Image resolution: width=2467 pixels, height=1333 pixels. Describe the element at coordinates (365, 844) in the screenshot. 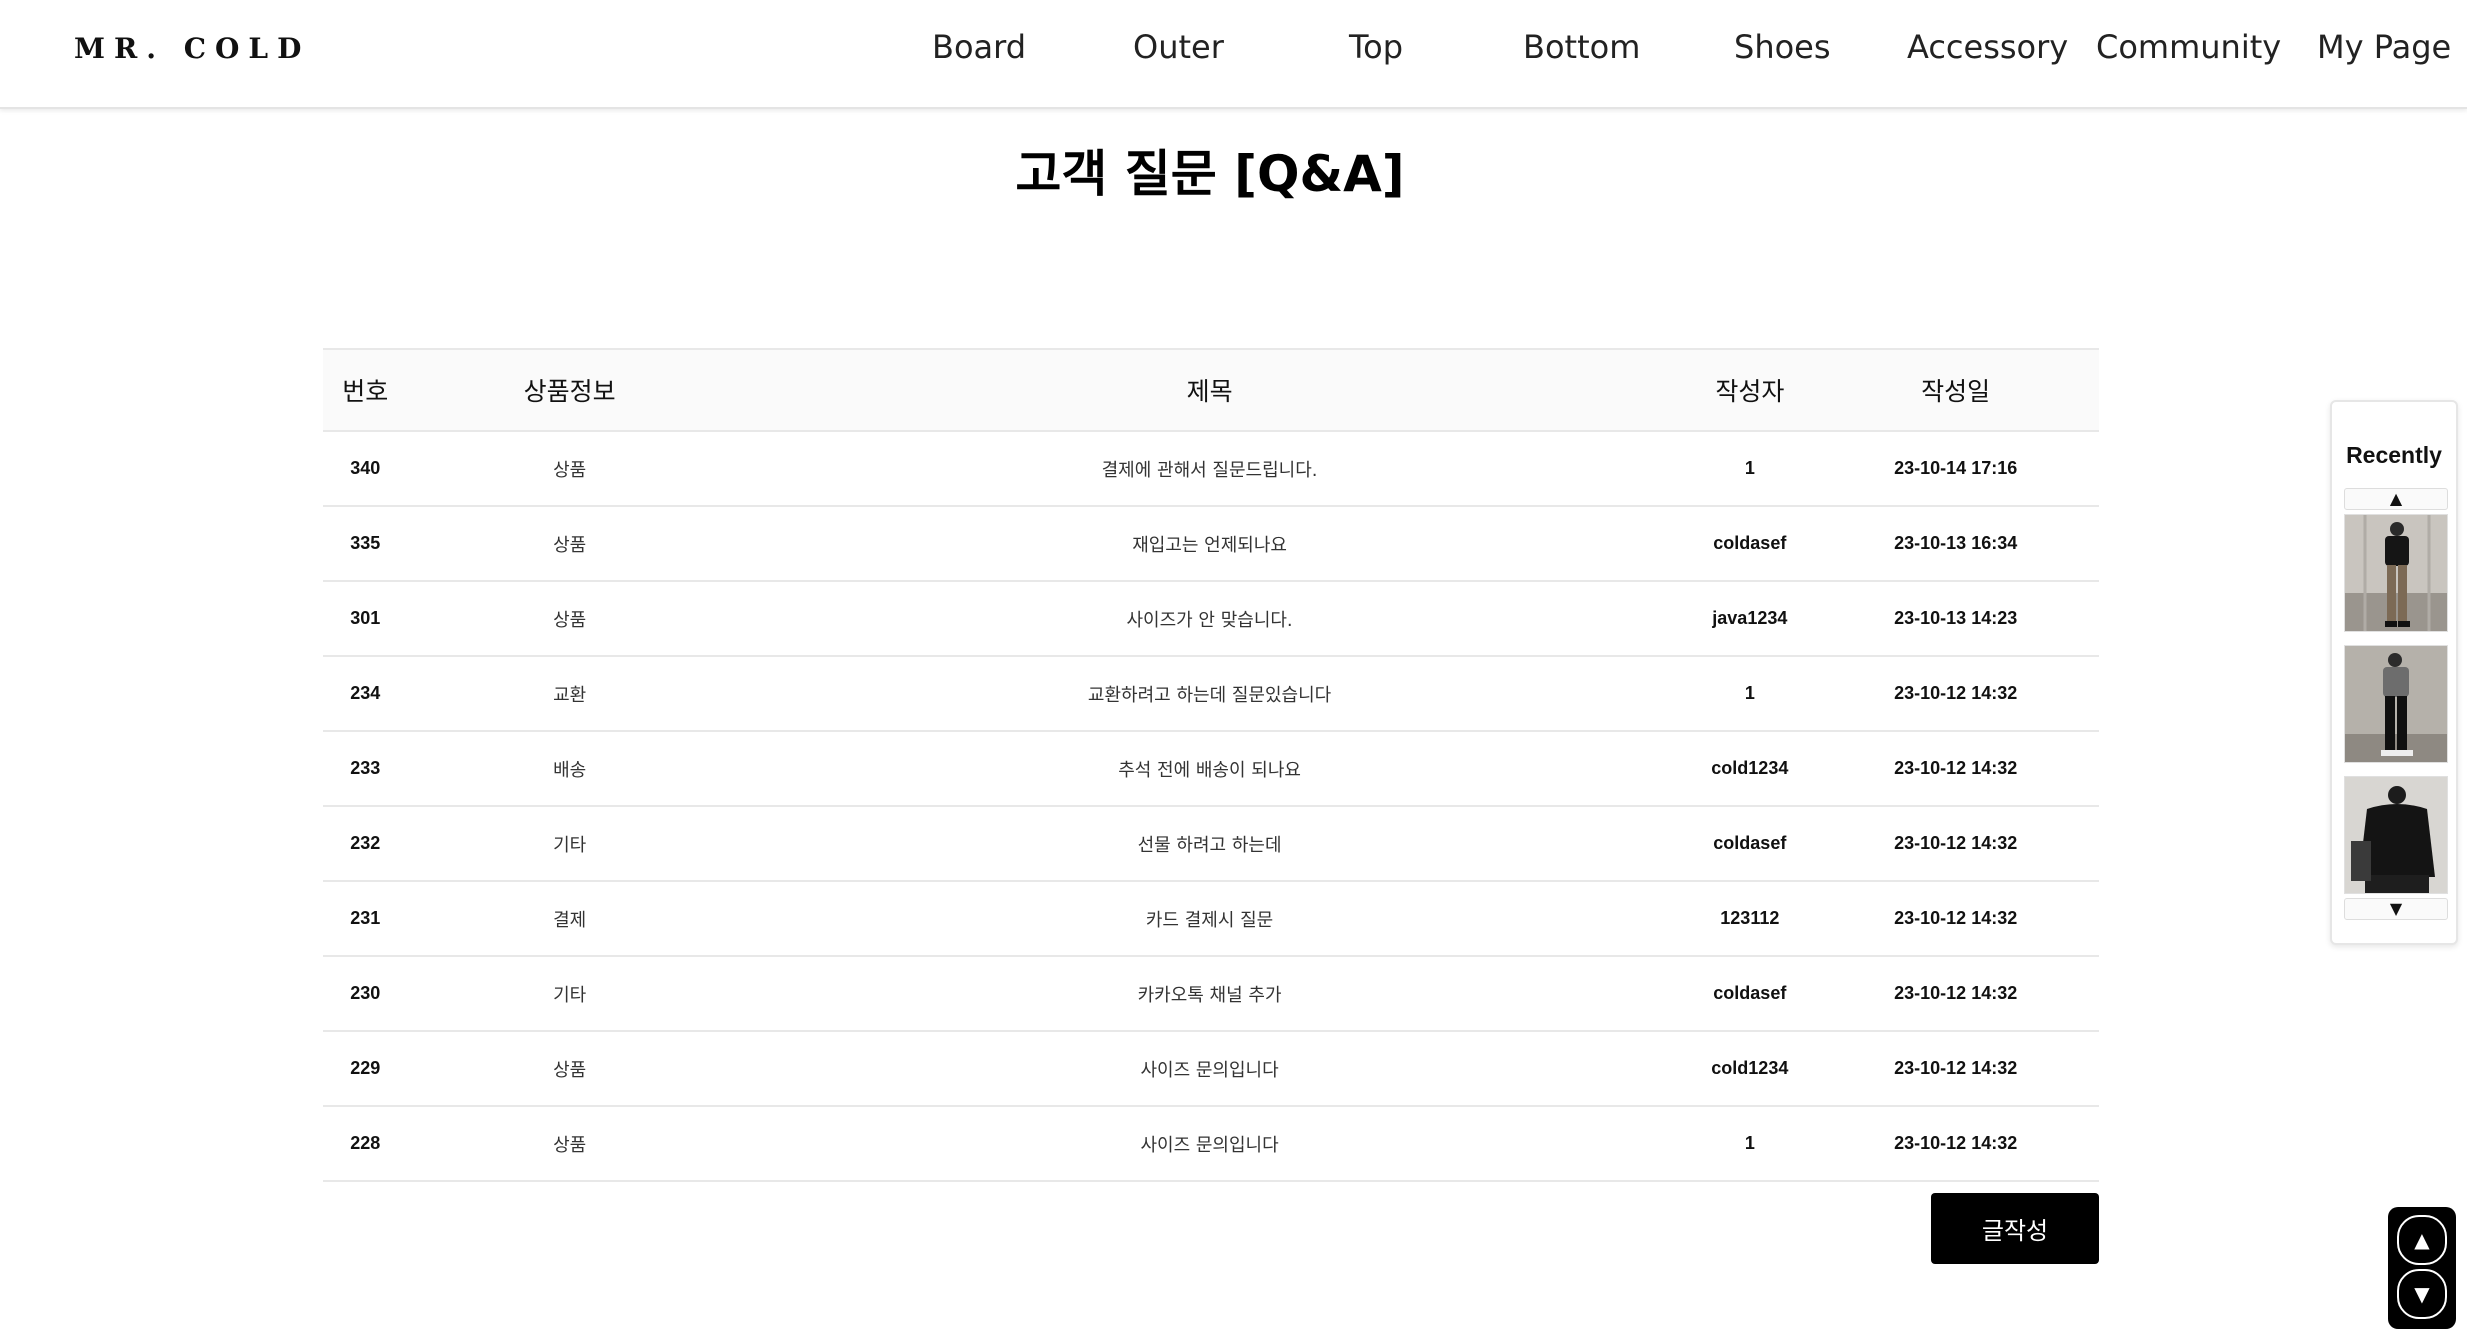

I see `row-number: 232` at that location.